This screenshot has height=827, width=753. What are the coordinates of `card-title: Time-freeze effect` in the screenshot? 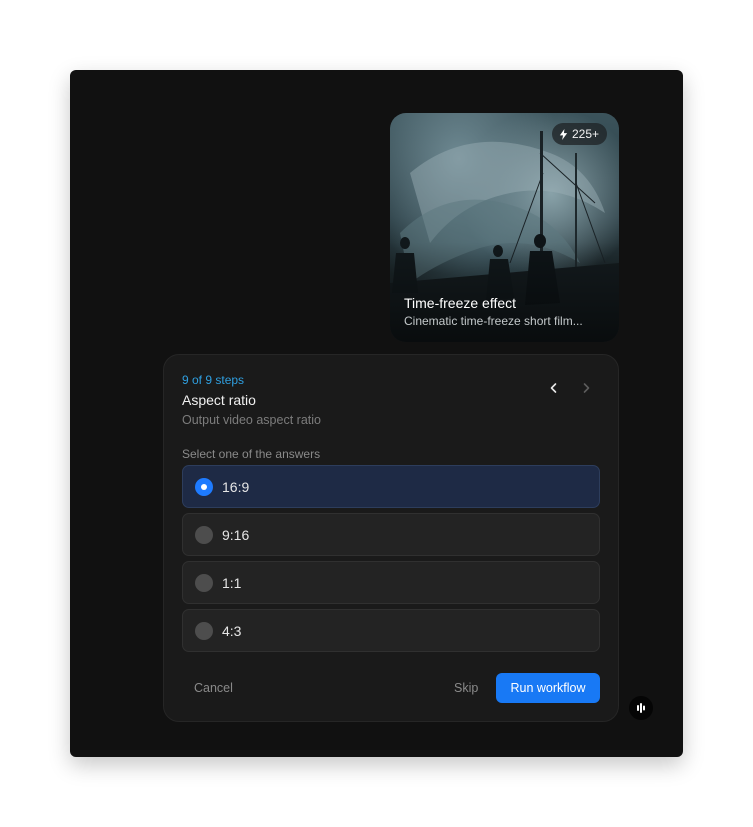 It's located at (460, 303).